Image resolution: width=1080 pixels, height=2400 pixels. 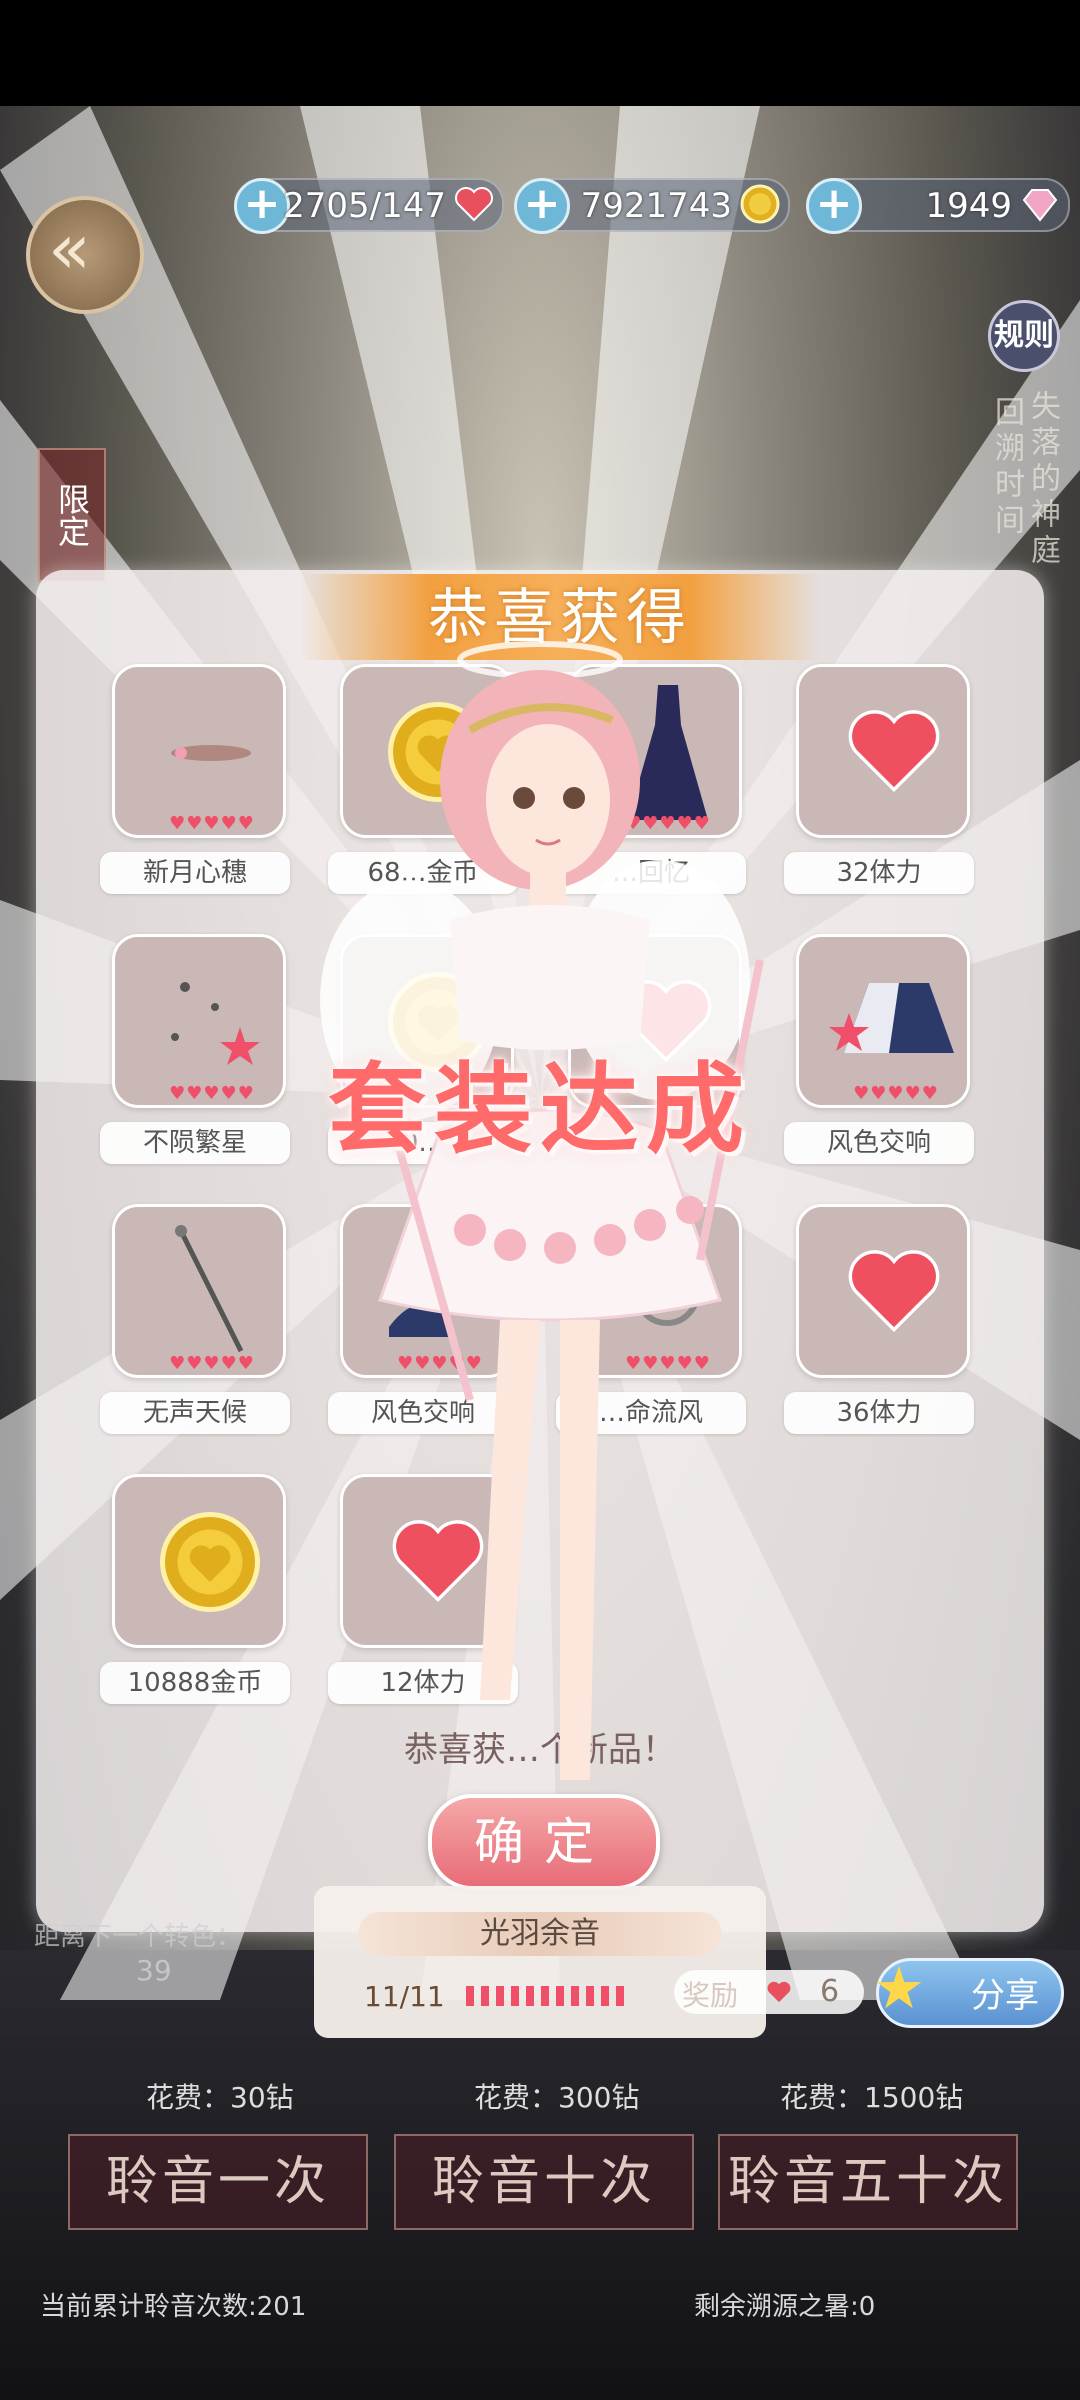 I want to click on total-pulls-text: 当前累计聆音次数:201, so click(x=173, y=2307).